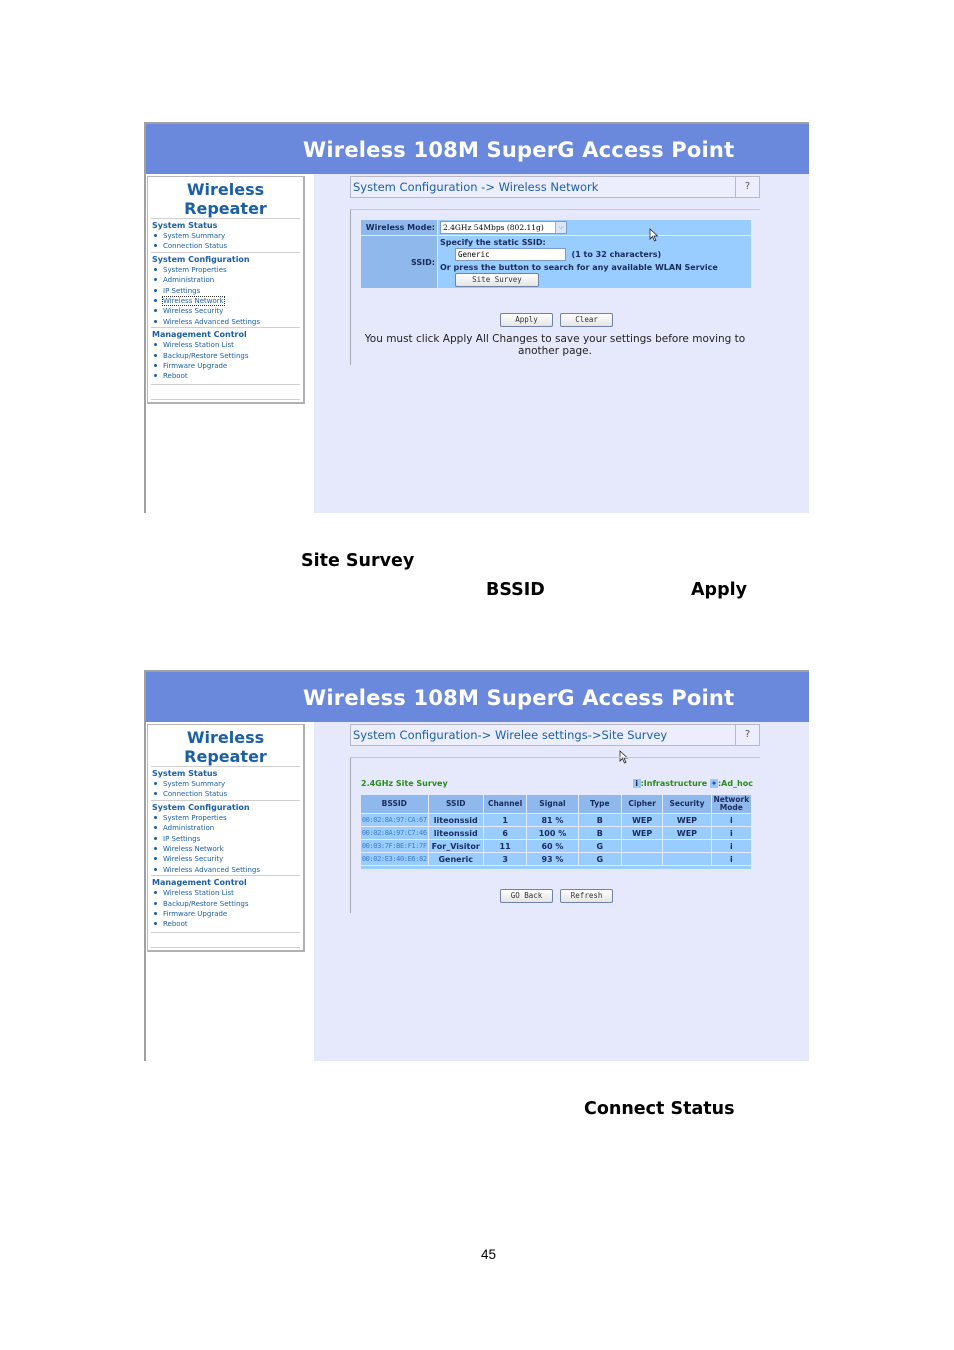 This screenshot has width=954, height=1350. I want to click on refresh-button: Refresh, so click(587, 896).